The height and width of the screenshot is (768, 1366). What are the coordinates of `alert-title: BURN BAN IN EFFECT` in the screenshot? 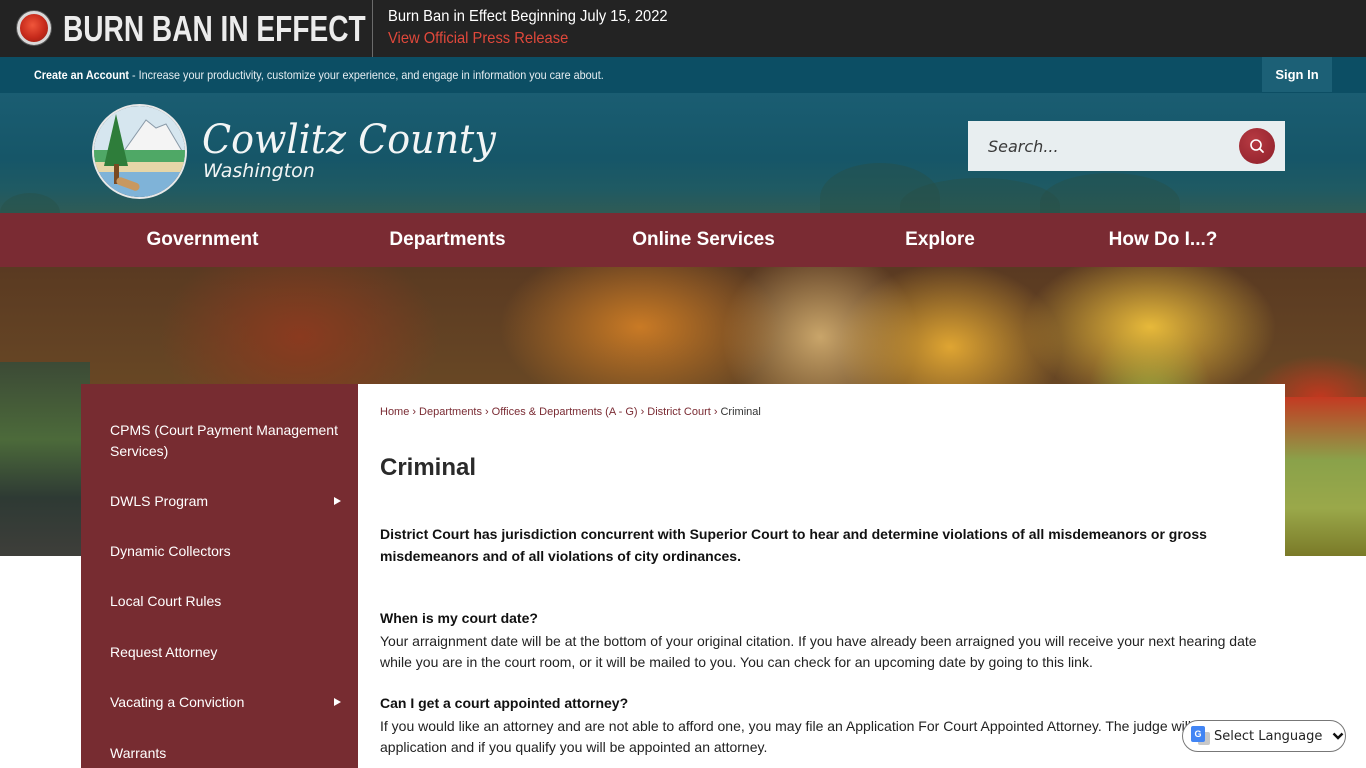 It's located at (214, 28).